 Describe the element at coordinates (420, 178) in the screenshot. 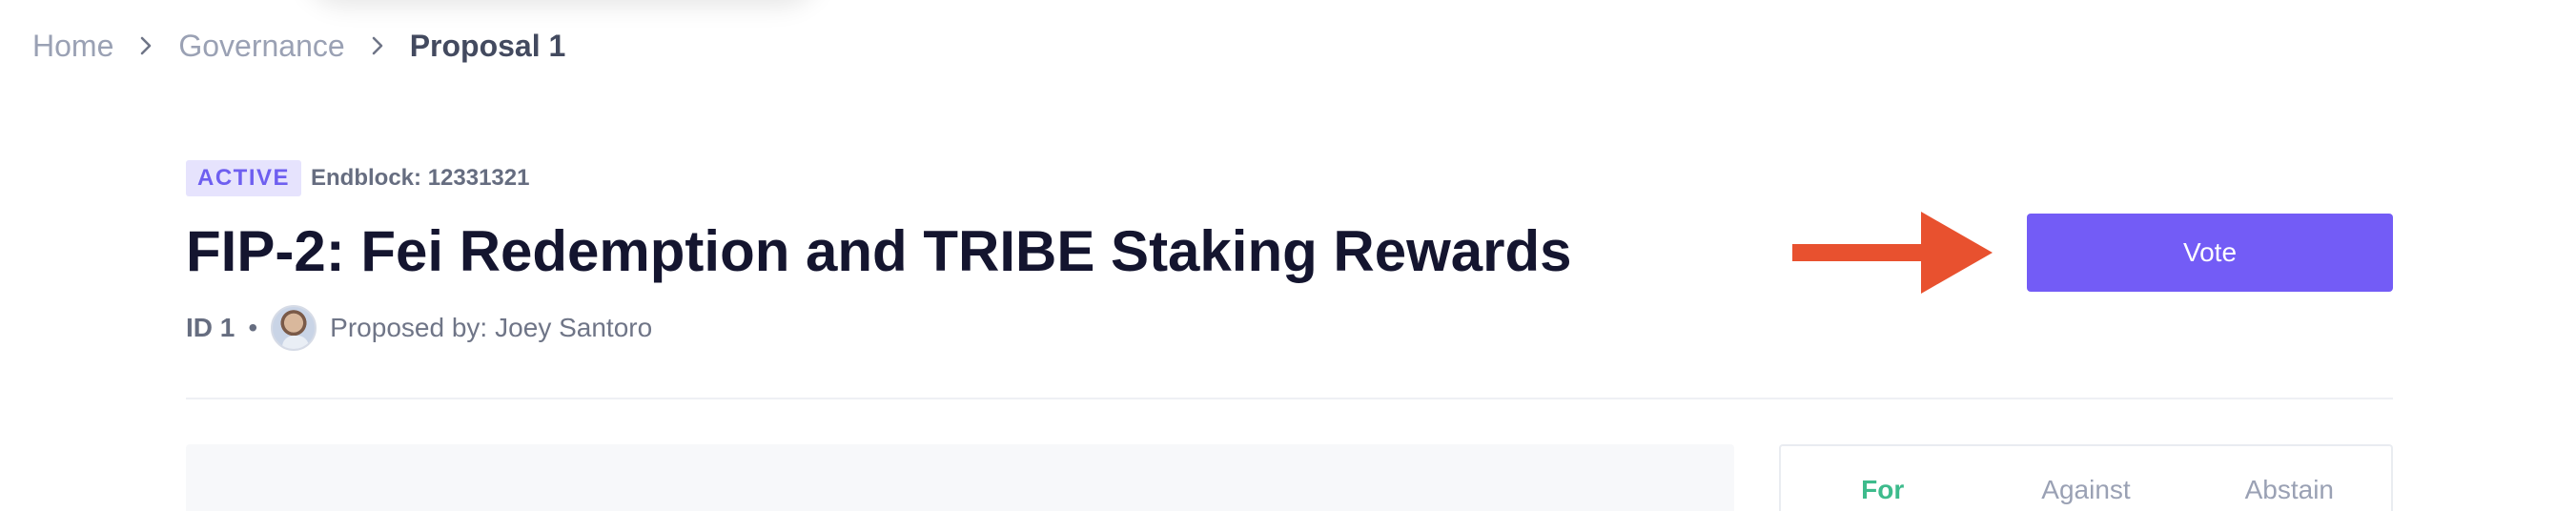

I see `endblock-label: Endblock: 12331321` at that location.